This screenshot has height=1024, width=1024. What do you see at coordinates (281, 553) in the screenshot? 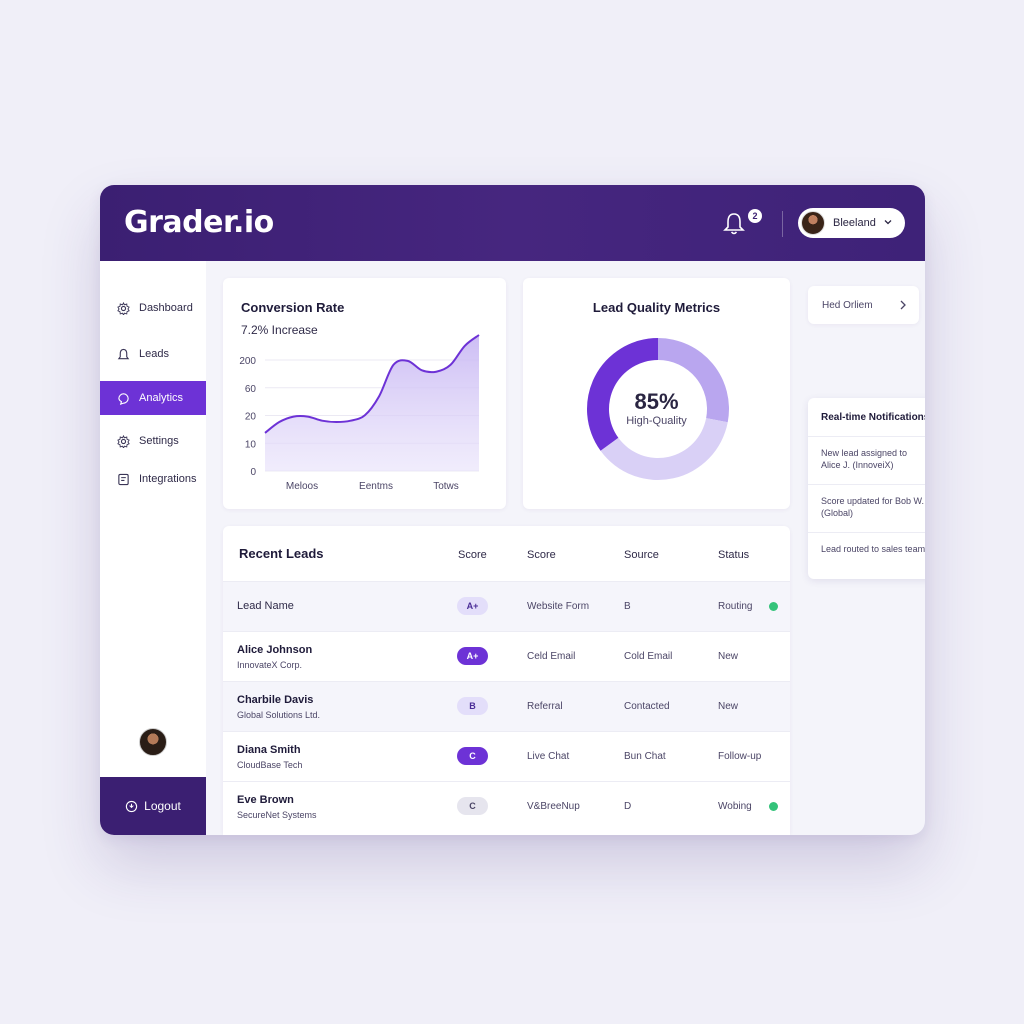
I see `table-title: Recent Leads` at bounding box center [281, 553].